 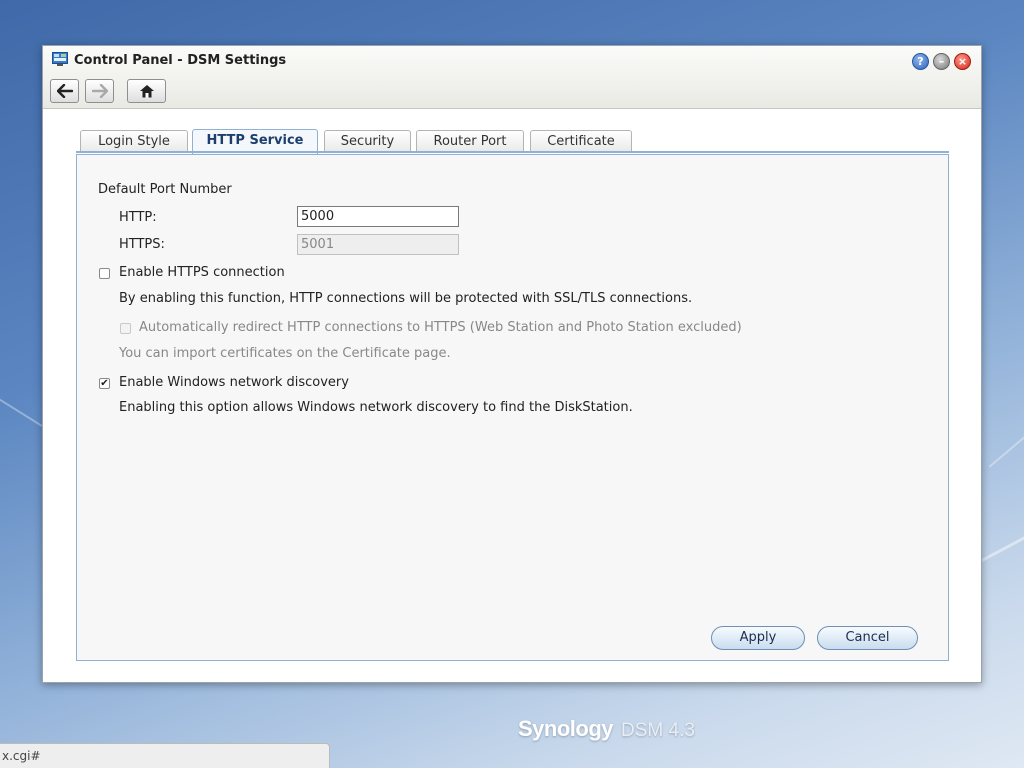 What do you see at coordinates (566, 728) in the screenshot?
I see `synology-logo: Synology` at bounding box center [566, 728].